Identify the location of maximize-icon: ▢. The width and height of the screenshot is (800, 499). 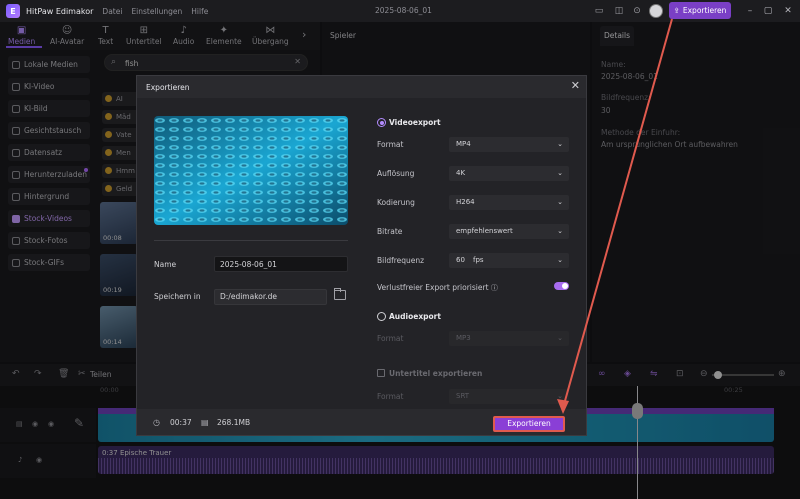
(768, 11).